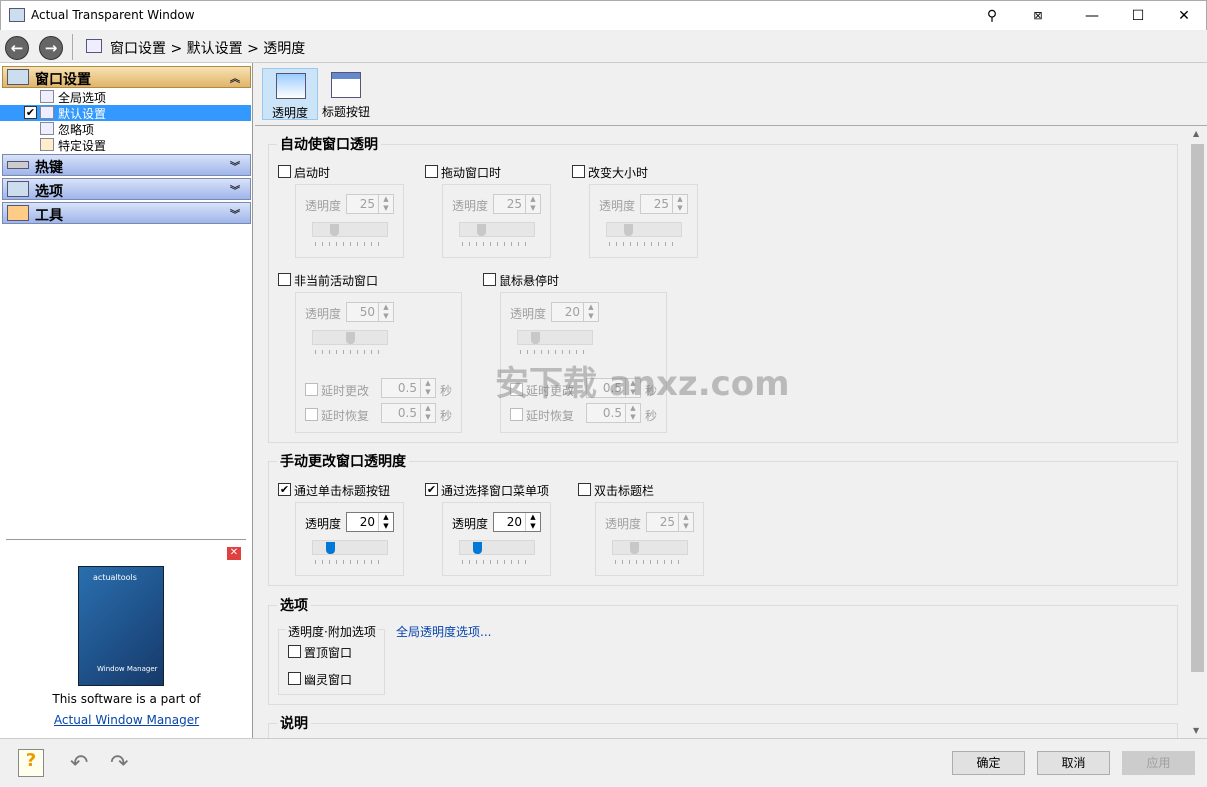  I want to click on auto-4-label: 鼠标悬停时, so click(529, 281).